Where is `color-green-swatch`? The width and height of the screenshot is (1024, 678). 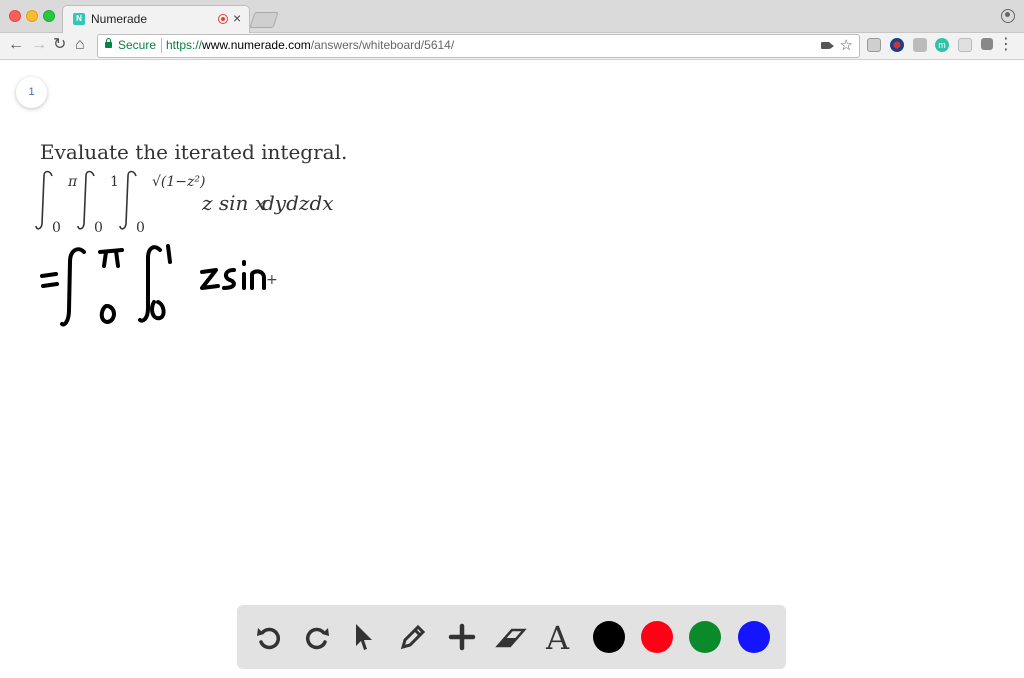
color-green-swatch is located at coordinates (705, 637).